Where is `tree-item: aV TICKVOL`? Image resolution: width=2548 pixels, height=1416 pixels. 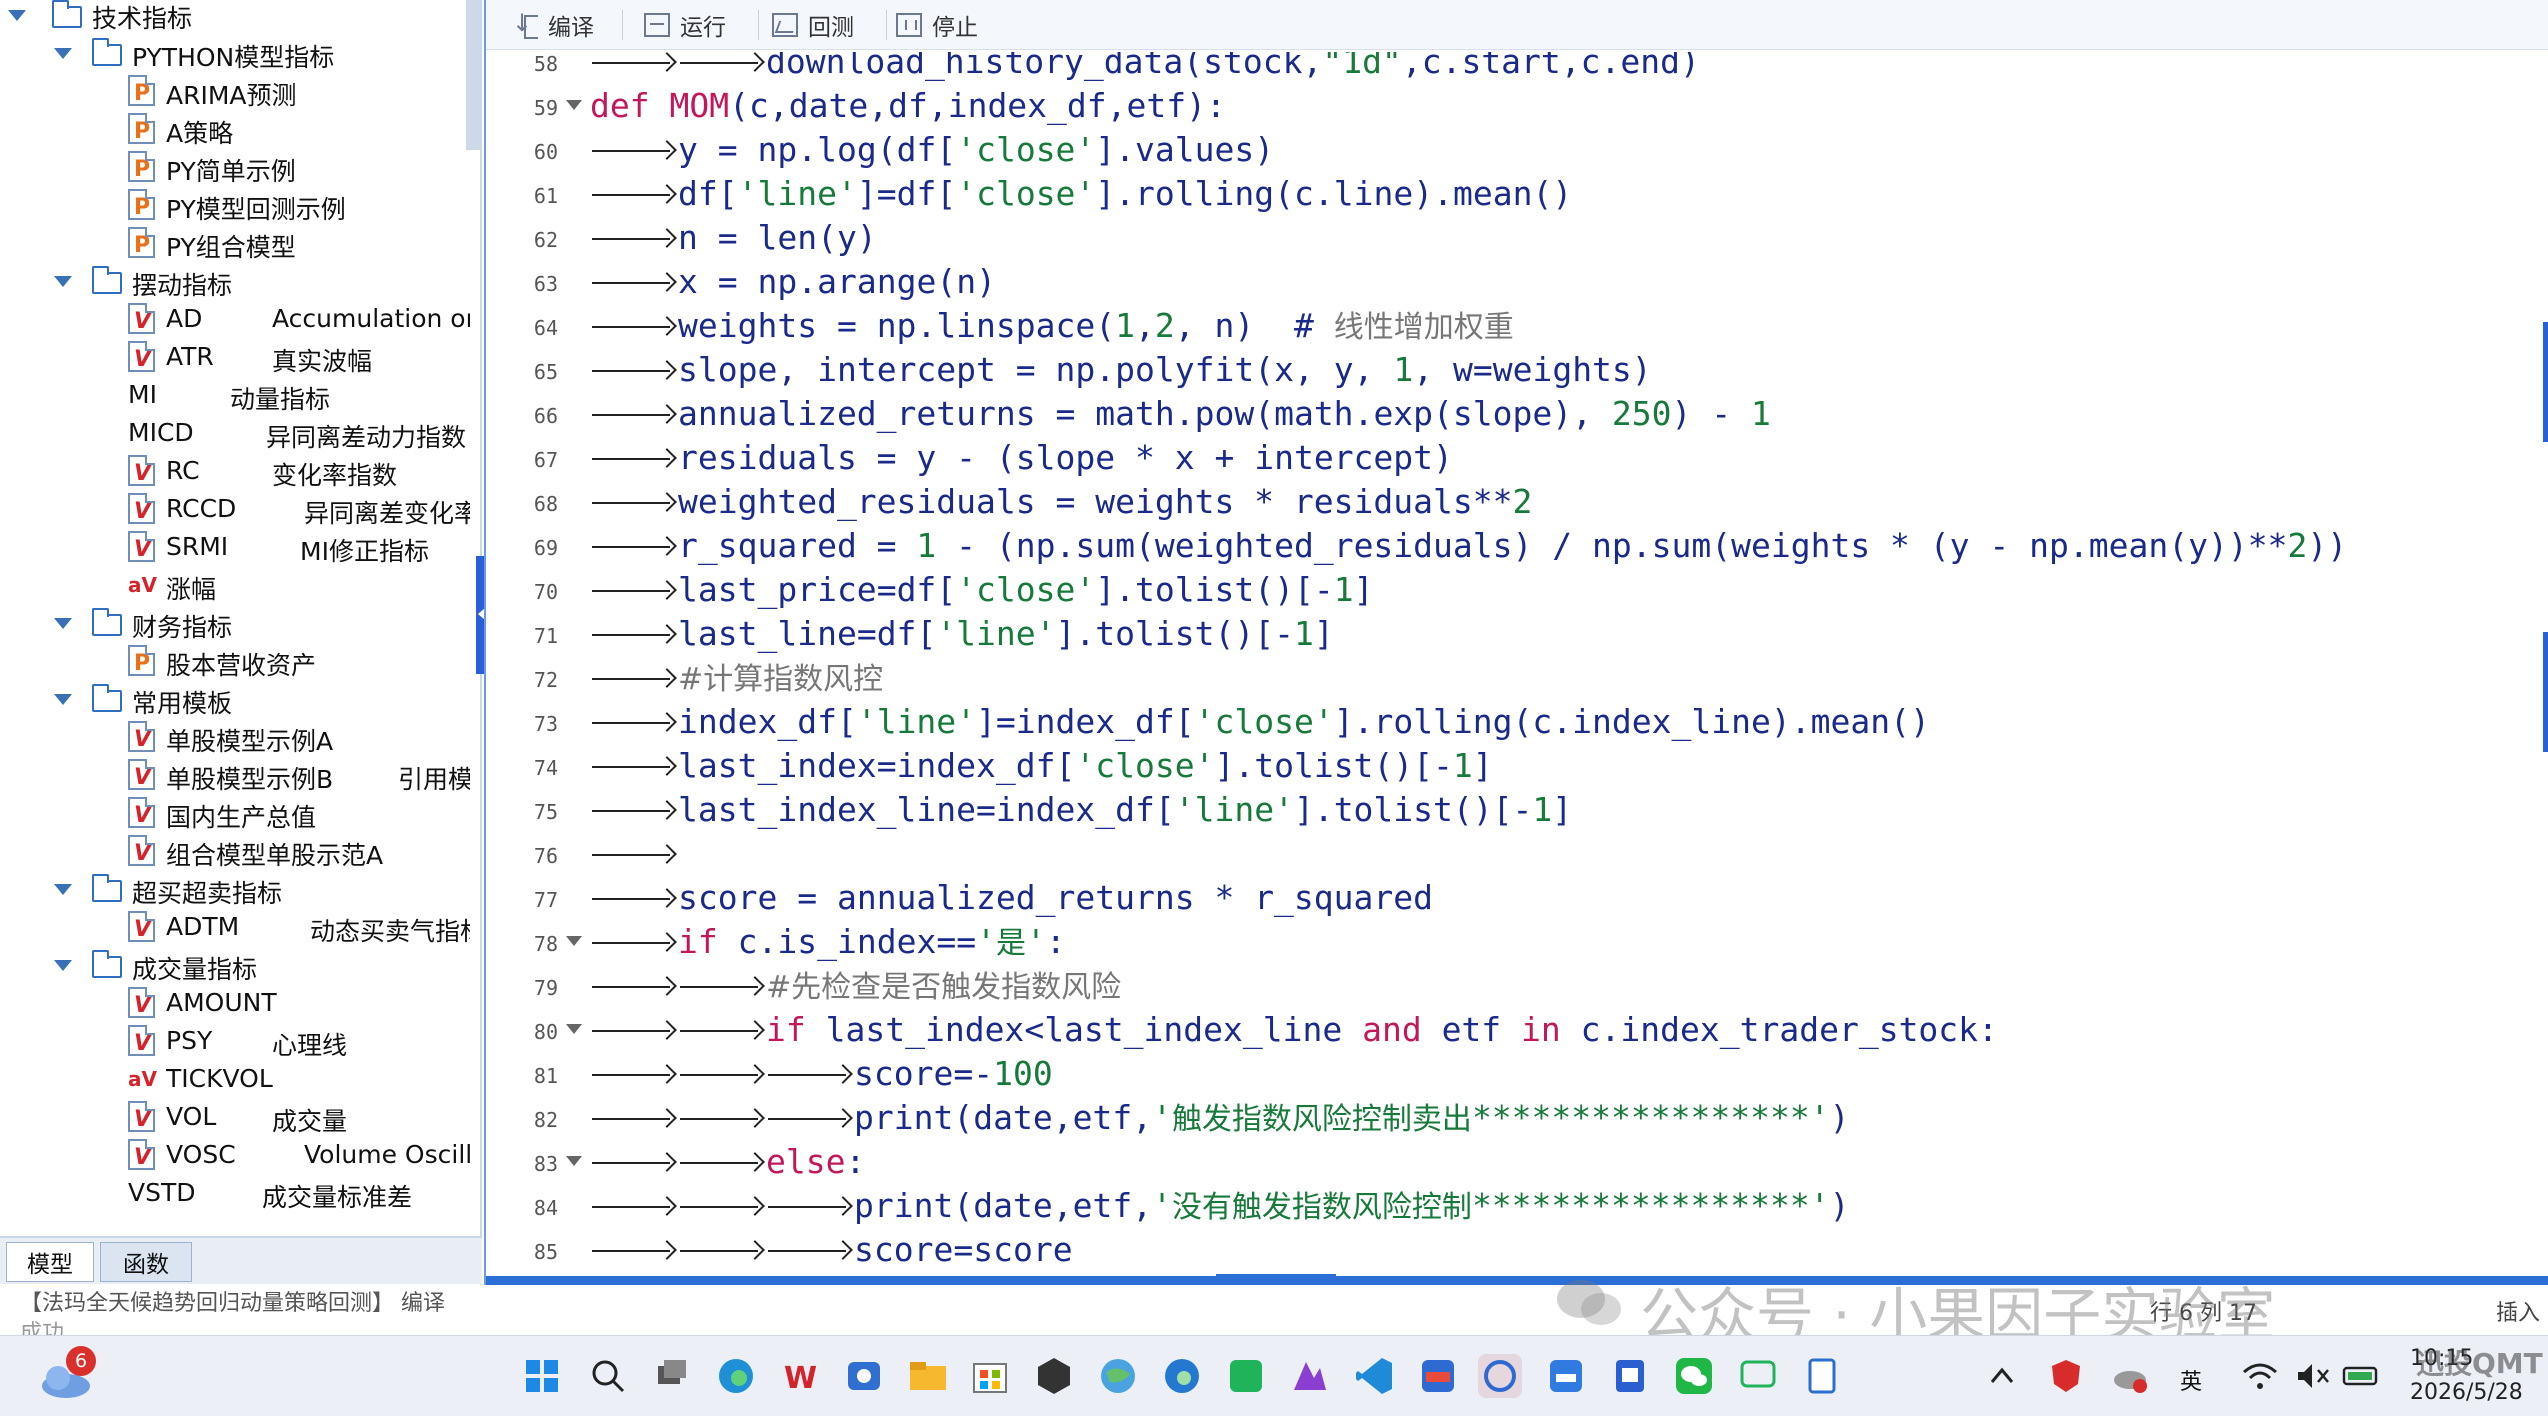
tree-item: aV TICKVOL is located at coordinates (235, 1079).